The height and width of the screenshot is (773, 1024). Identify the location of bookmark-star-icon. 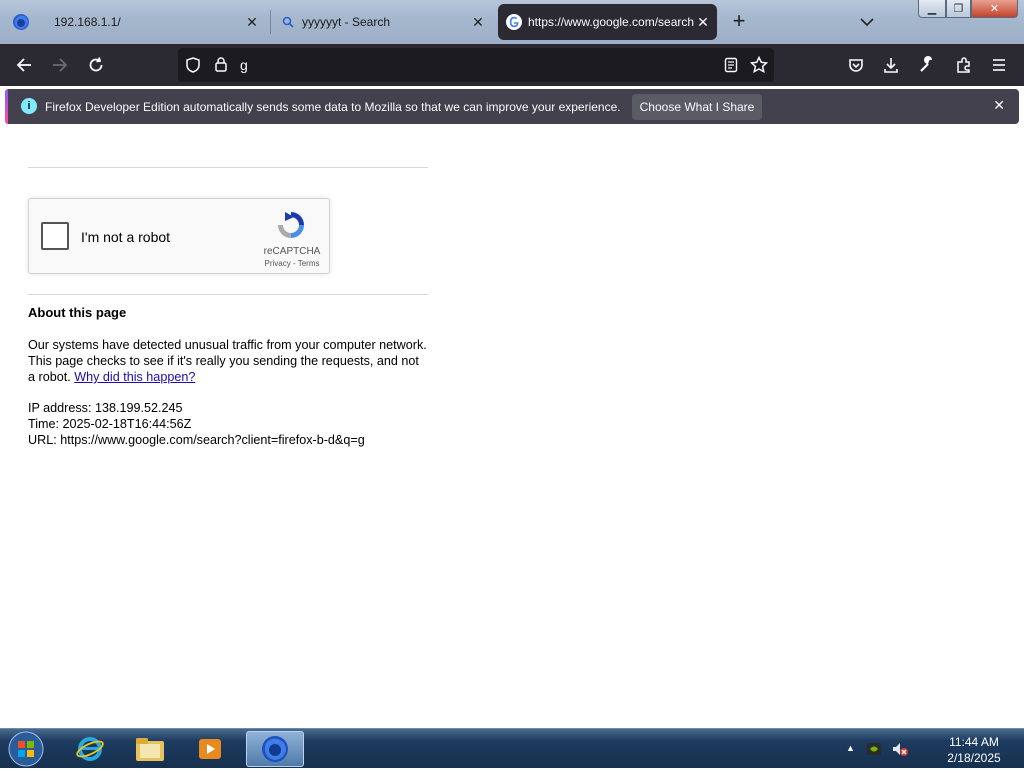
(759, 65).